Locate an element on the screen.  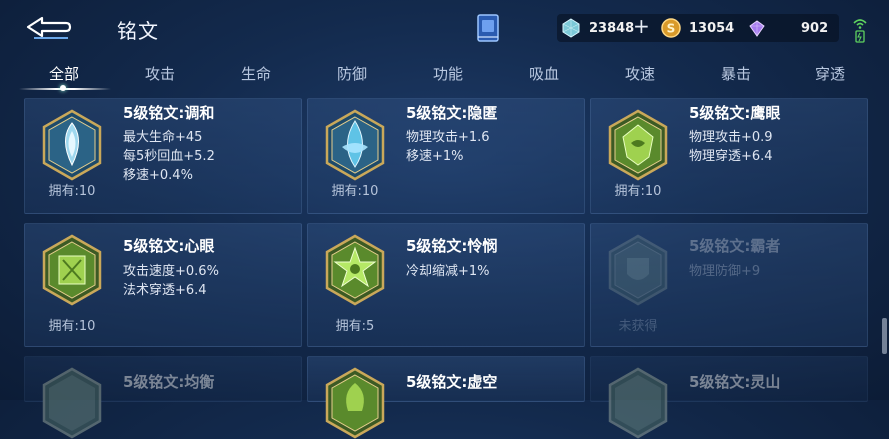
inscription-card-stealth: 5级铭文:隐匿 物理攻击+1.6 移速+1% 拥有:10 is located at coordinates (446, 156).